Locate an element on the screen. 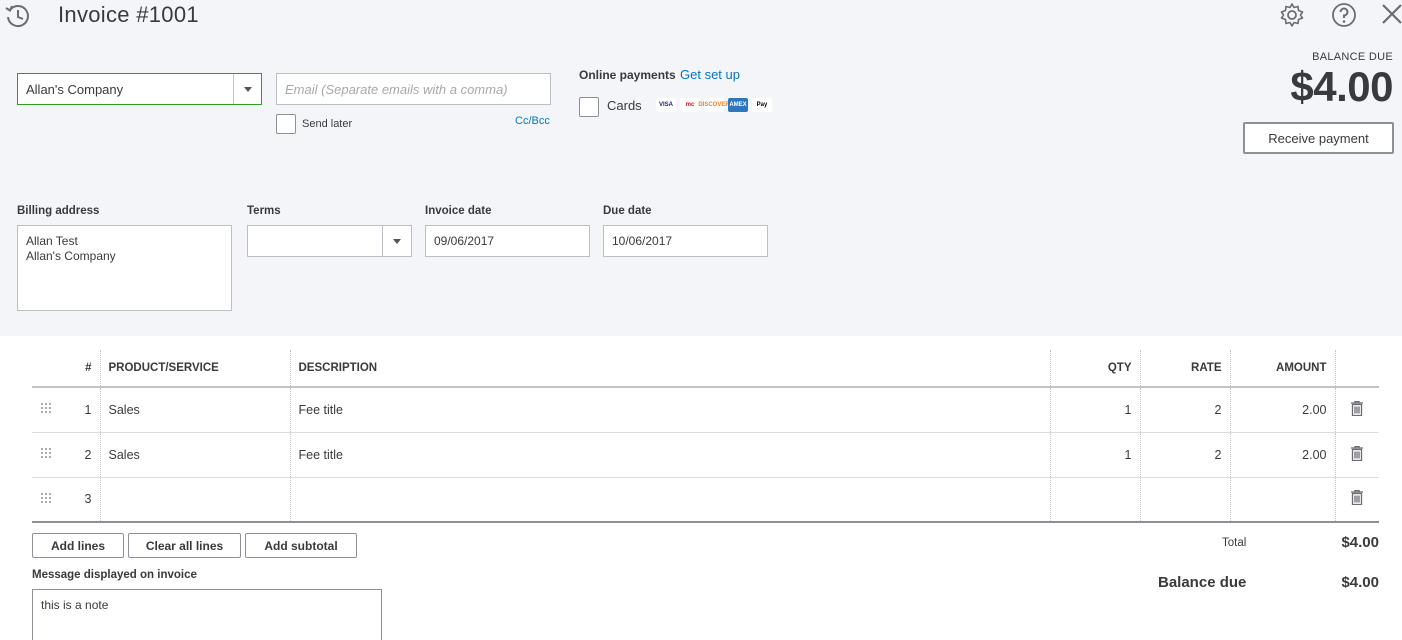 This screenshot has height=640, width=1402. column-header-rate: RATE is located at coordinates (1184, 369).